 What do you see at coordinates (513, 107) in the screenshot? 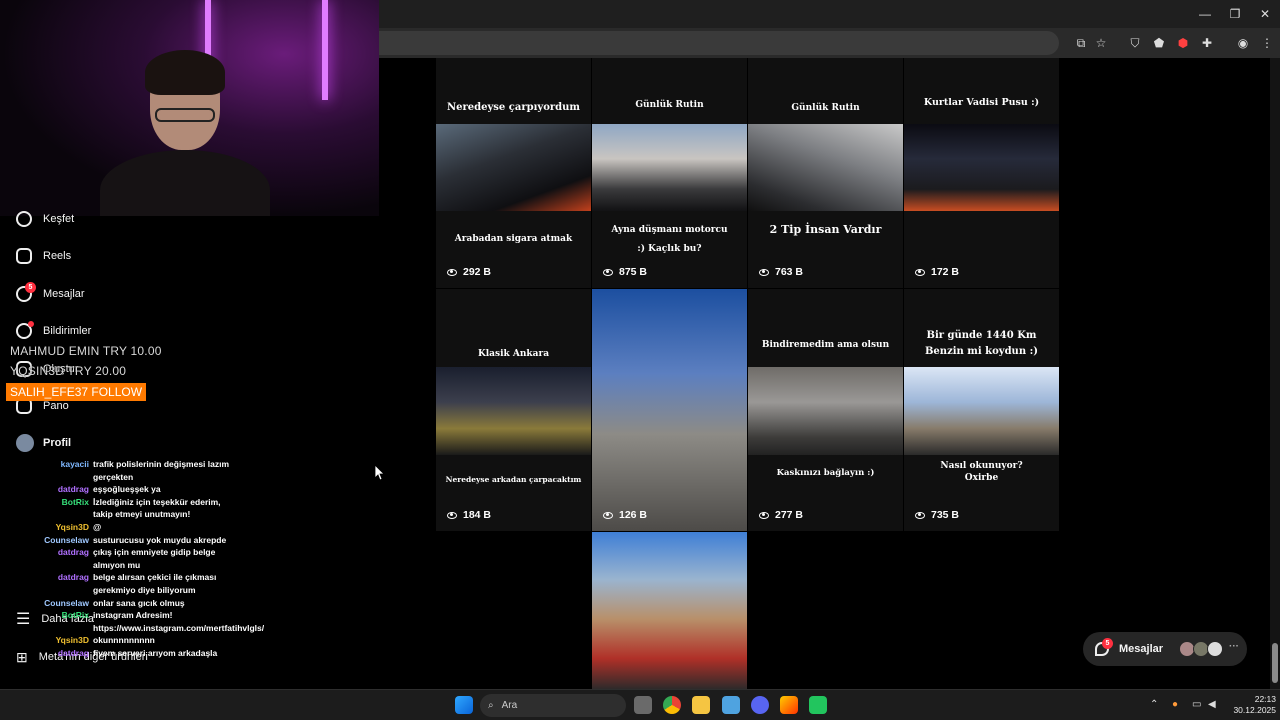
I see `reel-top-title: Neredeyse çarpıyordum` at bounding box center [513, 107].